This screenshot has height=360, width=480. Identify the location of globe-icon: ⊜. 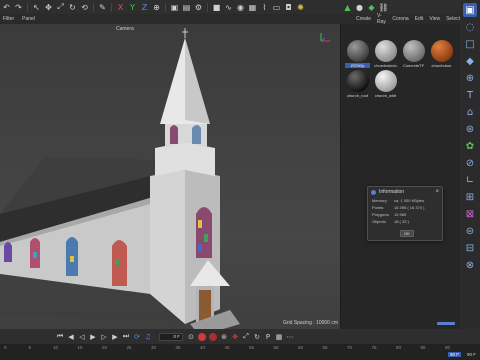
(470, 231).